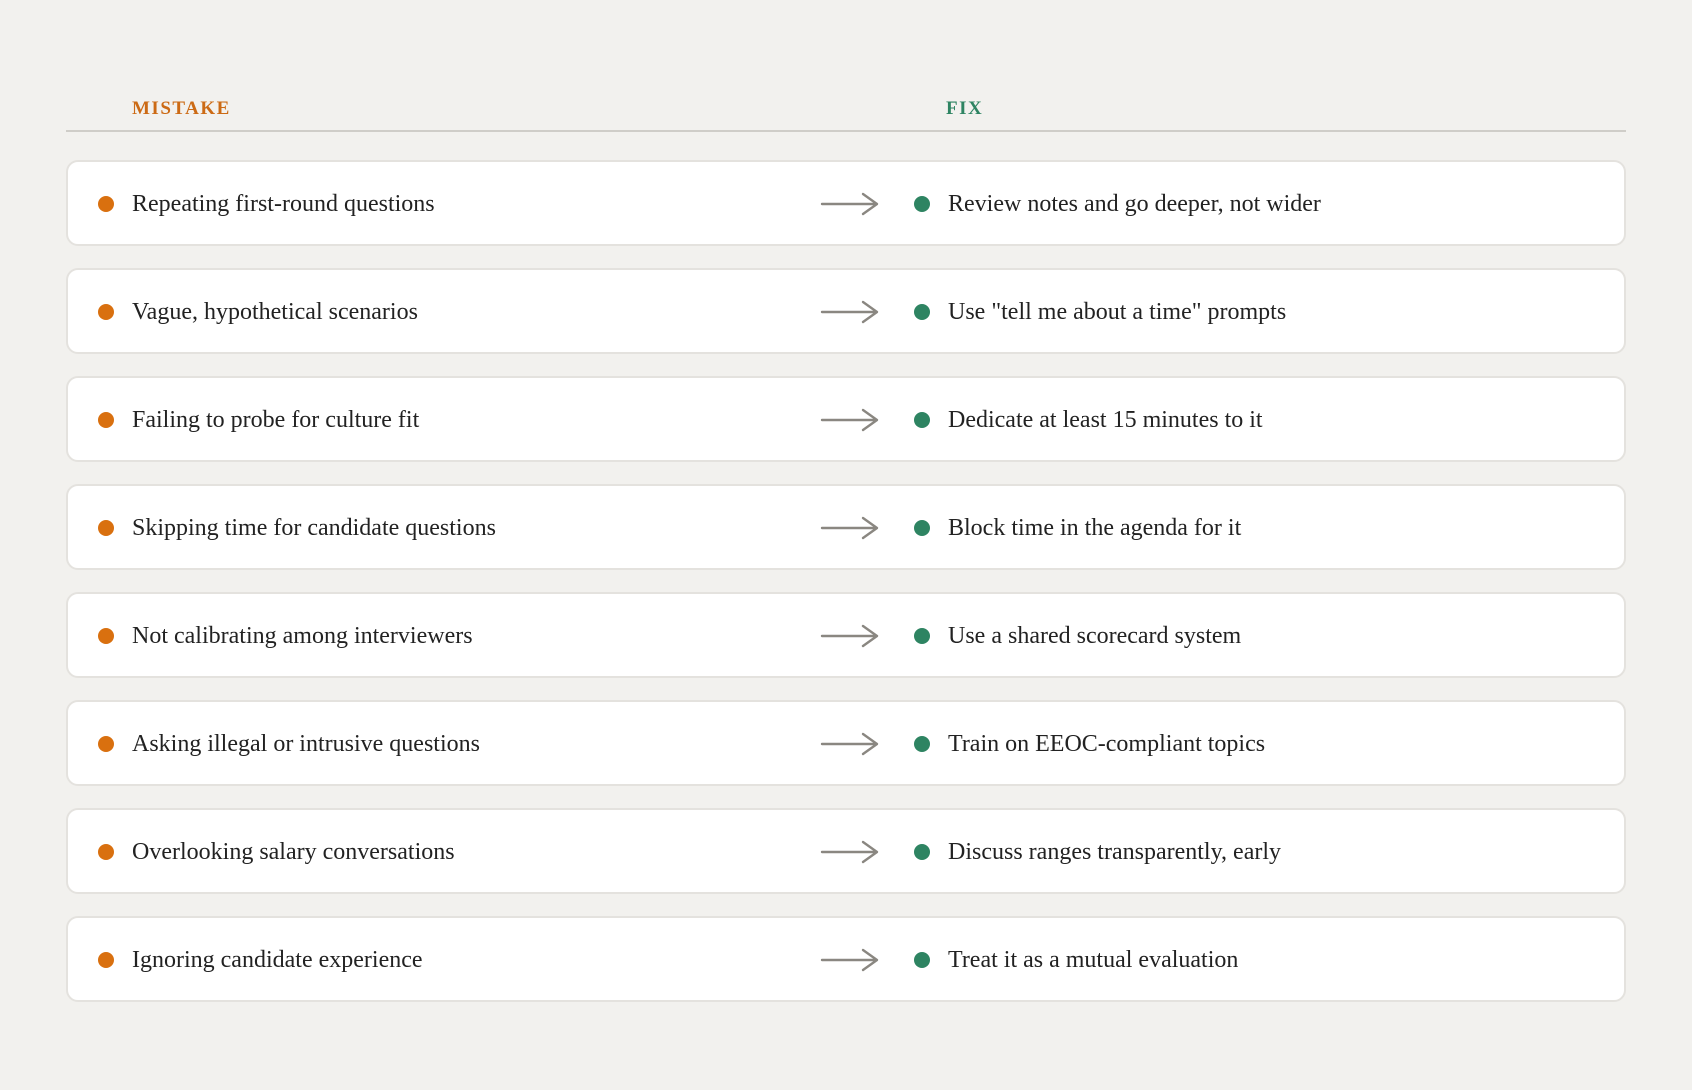 The width and height of the screenshot is (1692, 1090). I want to click on mistake-text: Vague, hypothetical scenarios, so click(275, 312).